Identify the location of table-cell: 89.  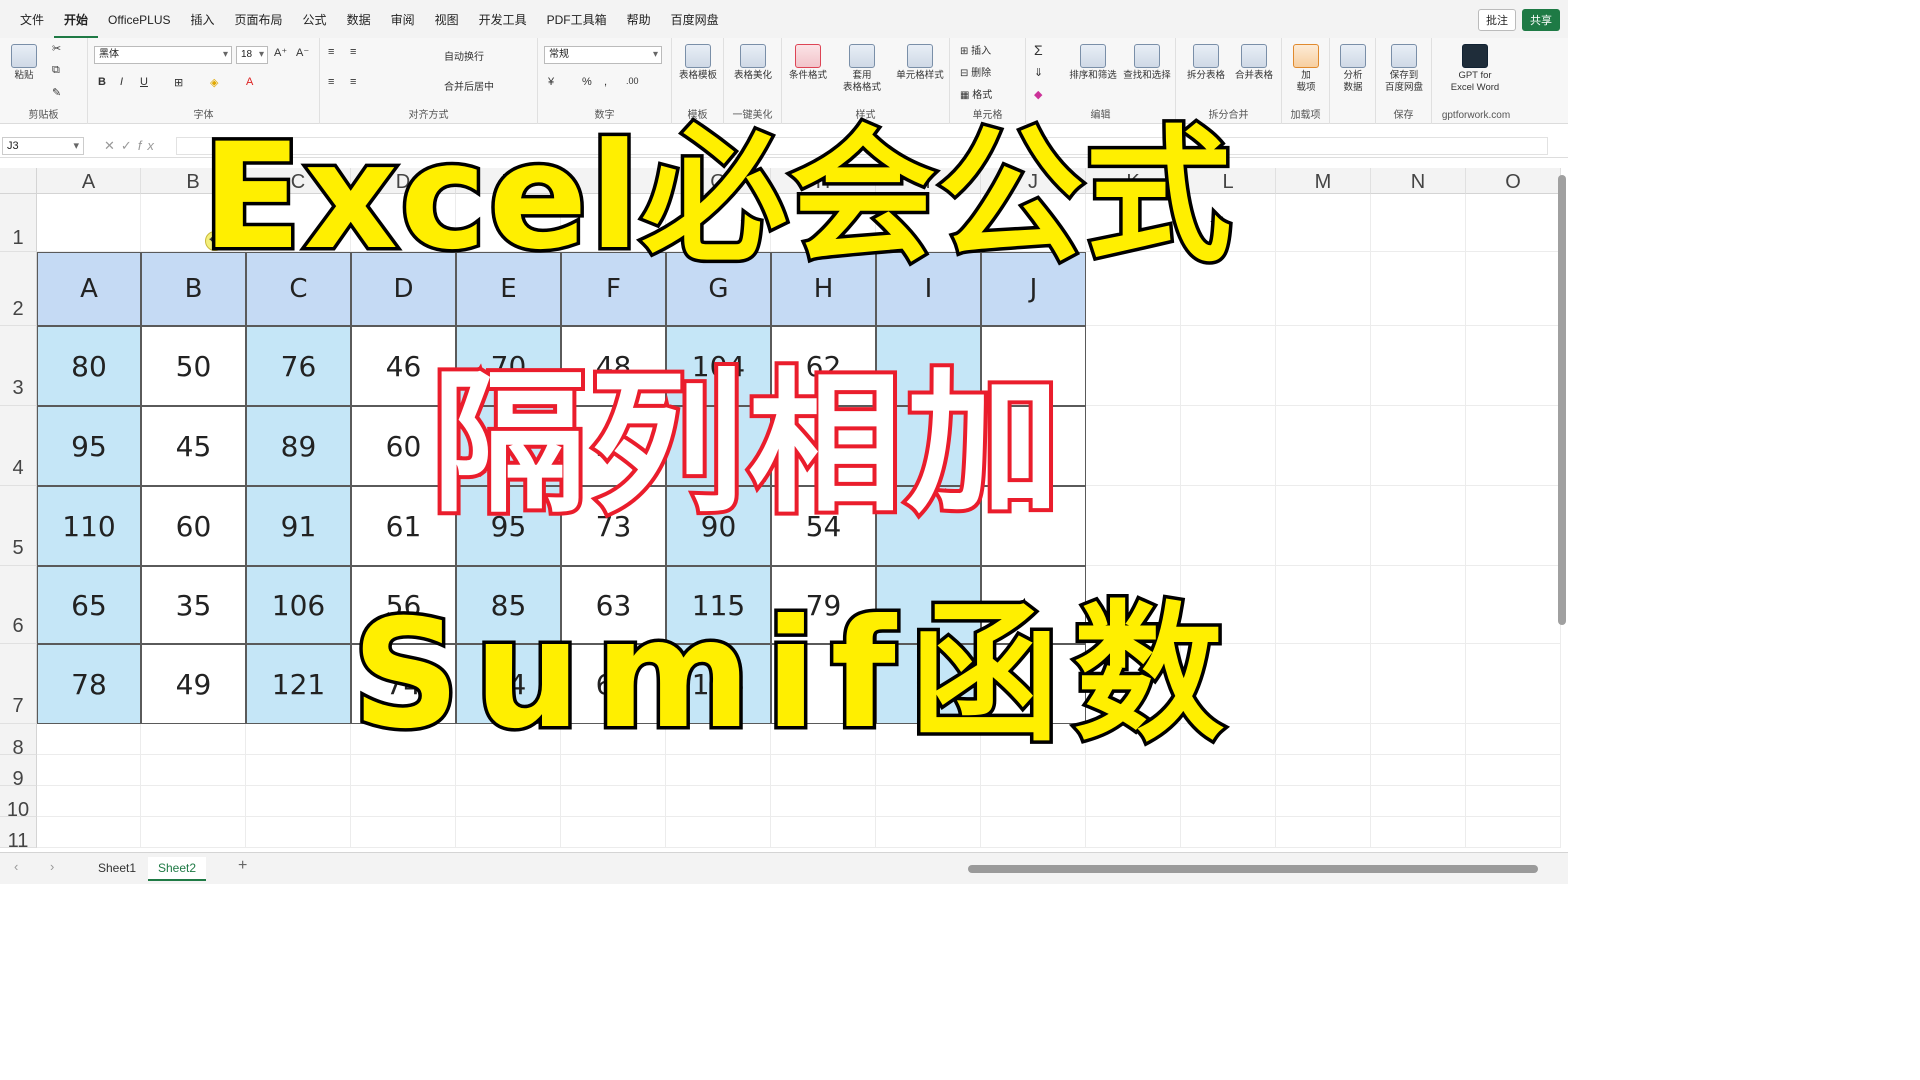
(298, 446).